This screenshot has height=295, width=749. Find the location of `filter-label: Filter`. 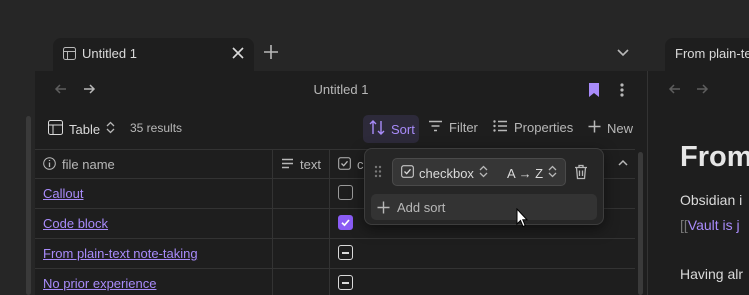

filter-label: Filter is located at coordinates (463, 127).